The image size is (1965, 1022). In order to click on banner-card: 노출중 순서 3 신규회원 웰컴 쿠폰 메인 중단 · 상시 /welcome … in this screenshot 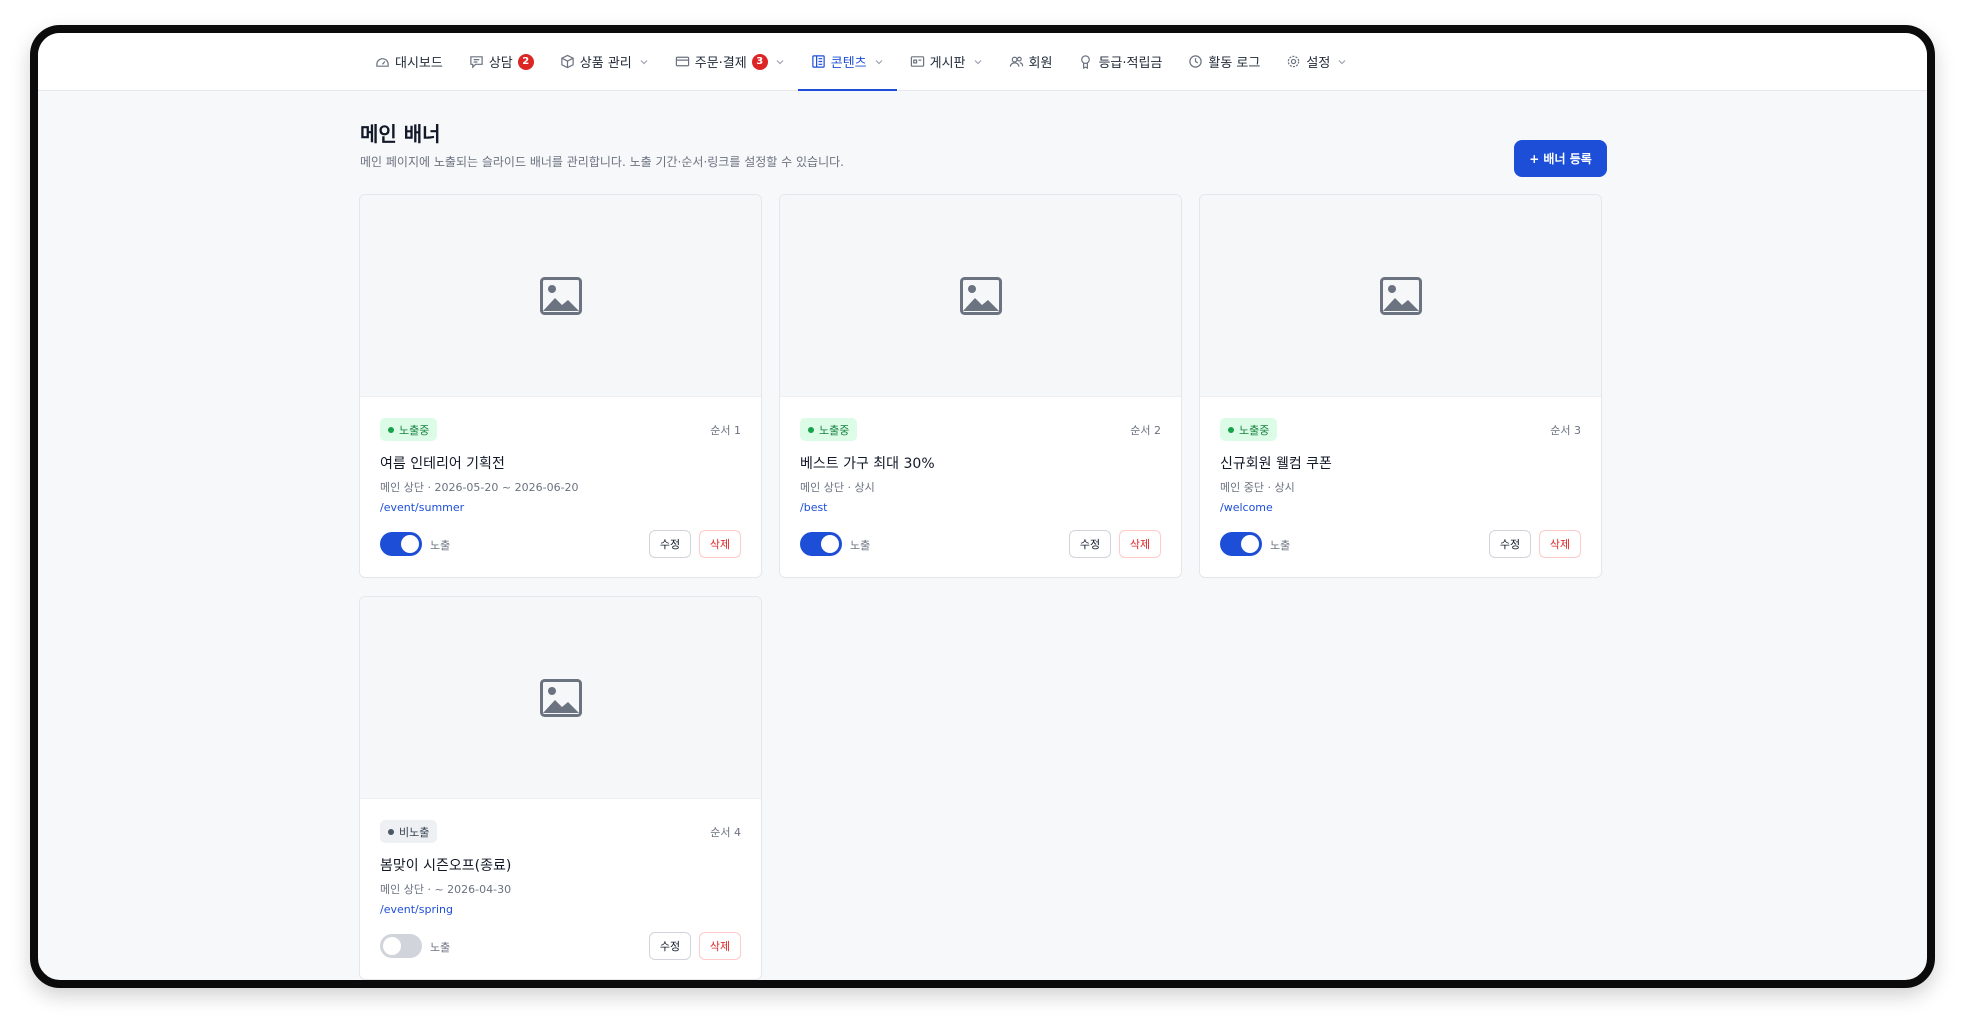, I will do `click(1400, 386)`.